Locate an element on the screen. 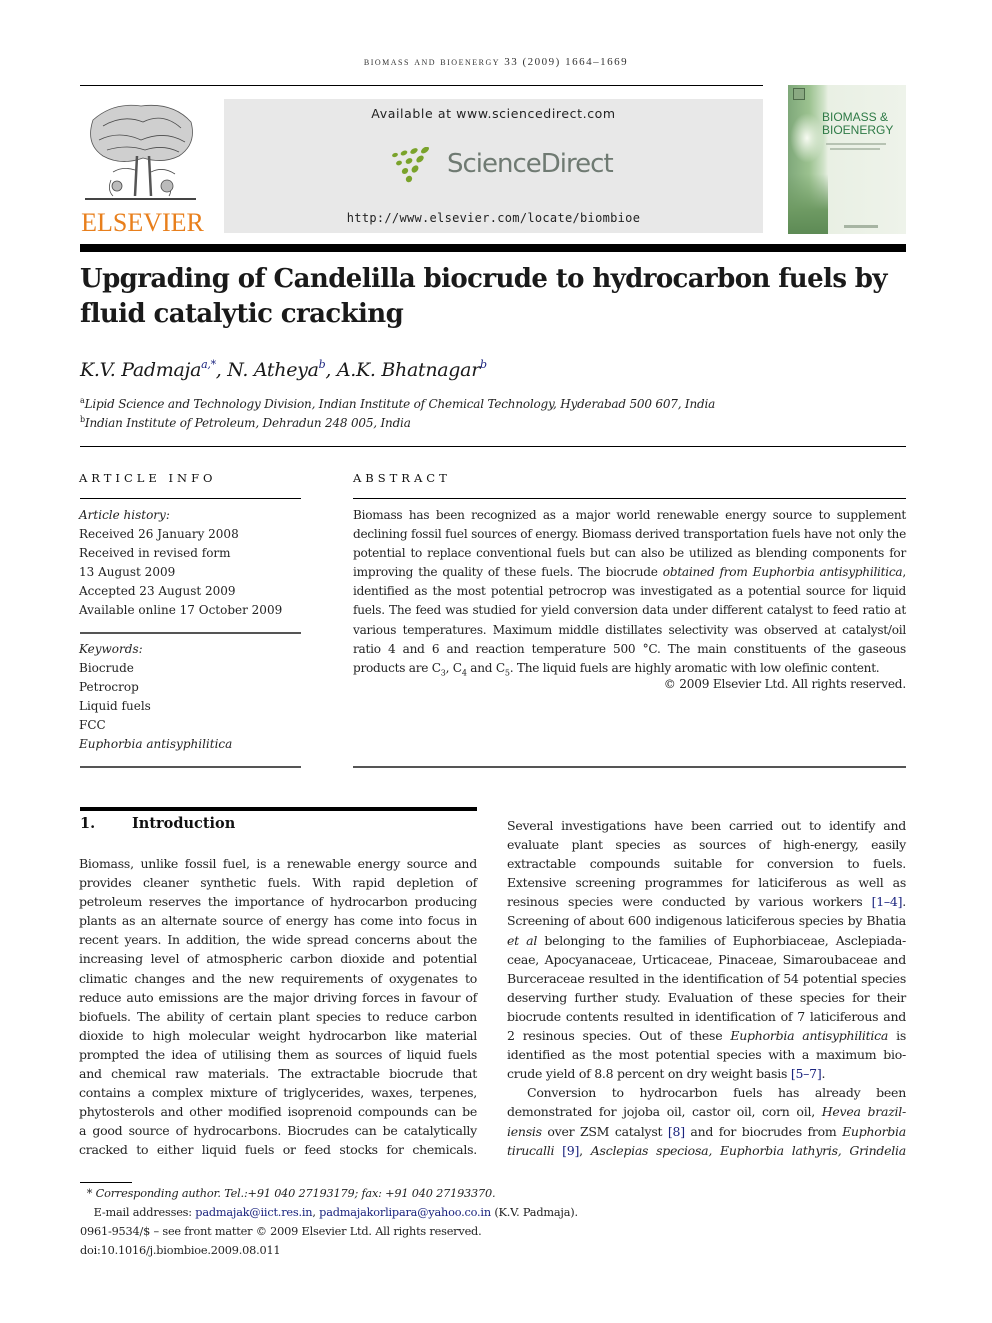  cover-title-line2: BIOENERGY is located at coordinates (858, 130).